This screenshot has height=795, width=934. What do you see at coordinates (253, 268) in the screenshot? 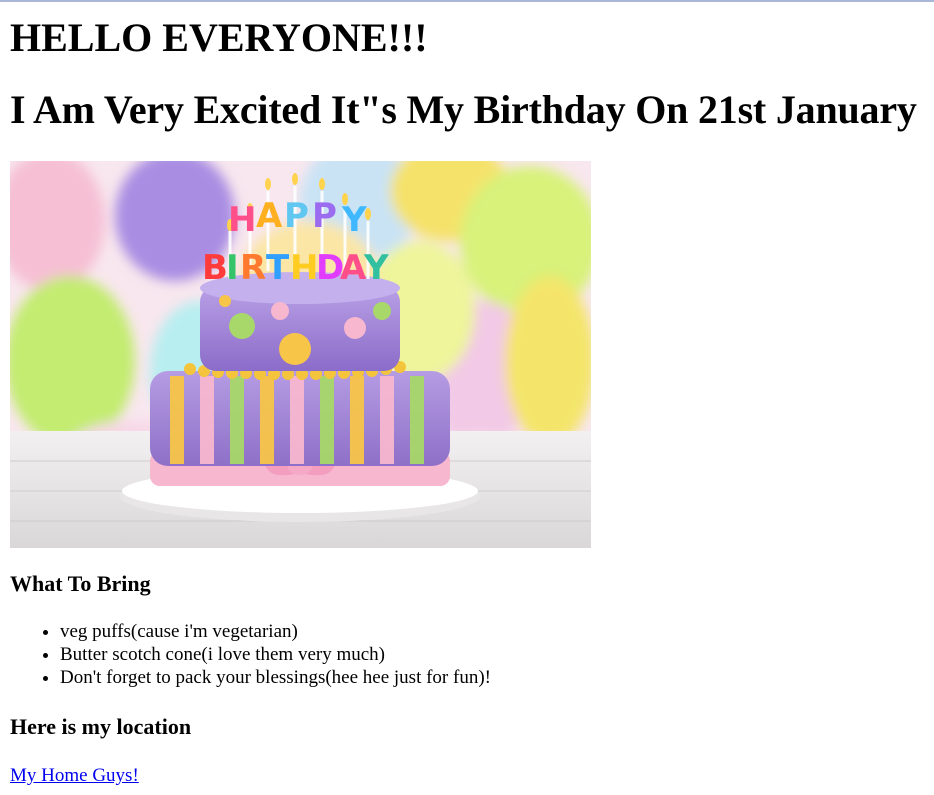
I see `cake-letter-r: R` at bounding box center [253, 268].